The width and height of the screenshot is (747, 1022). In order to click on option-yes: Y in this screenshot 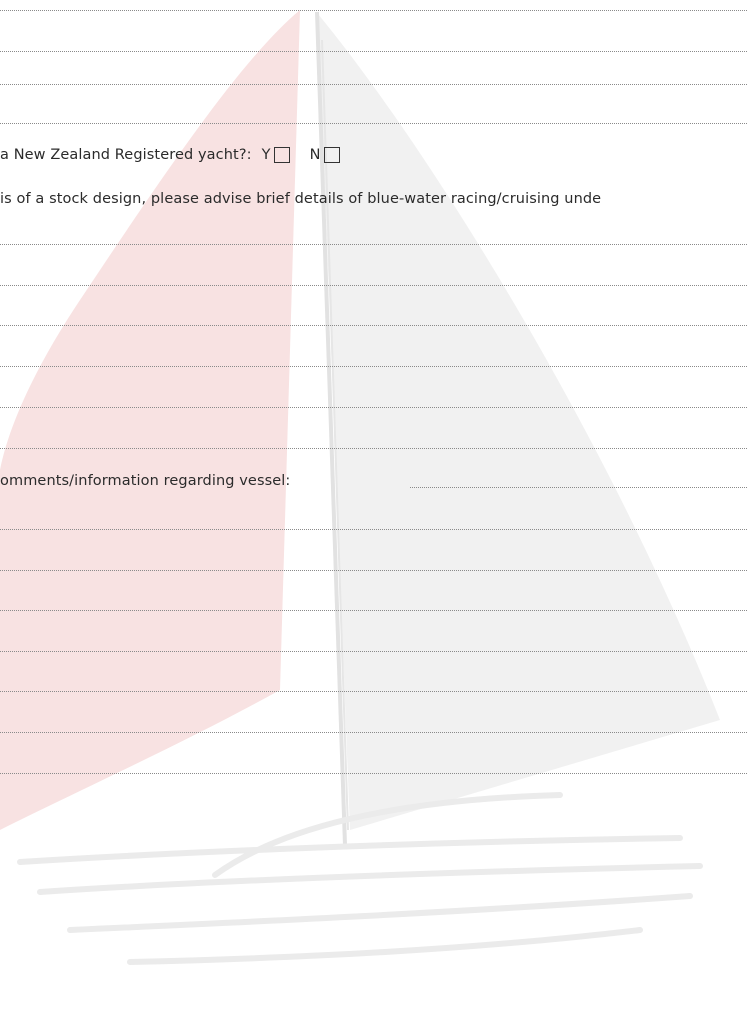, I will do `click(276, 155)`.